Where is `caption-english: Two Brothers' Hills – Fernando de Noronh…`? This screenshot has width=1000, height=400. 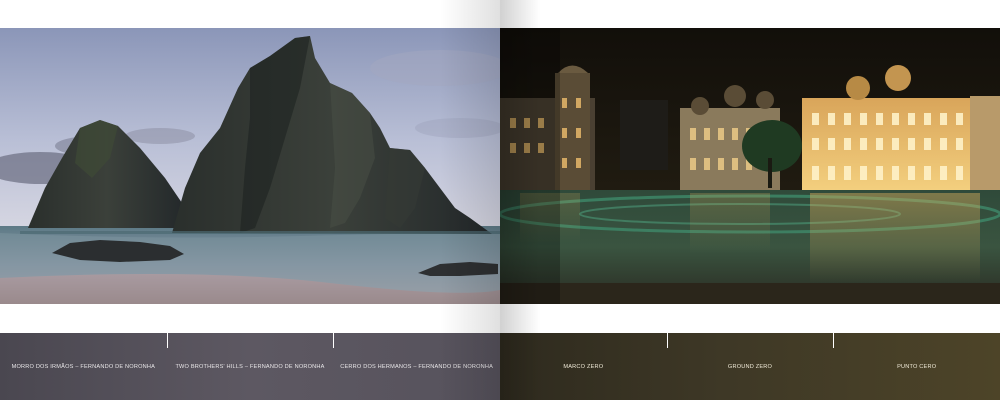
caption-english: Two Brothers' Hills – Fernando de Noronh… is located at coordinates (250, 366).